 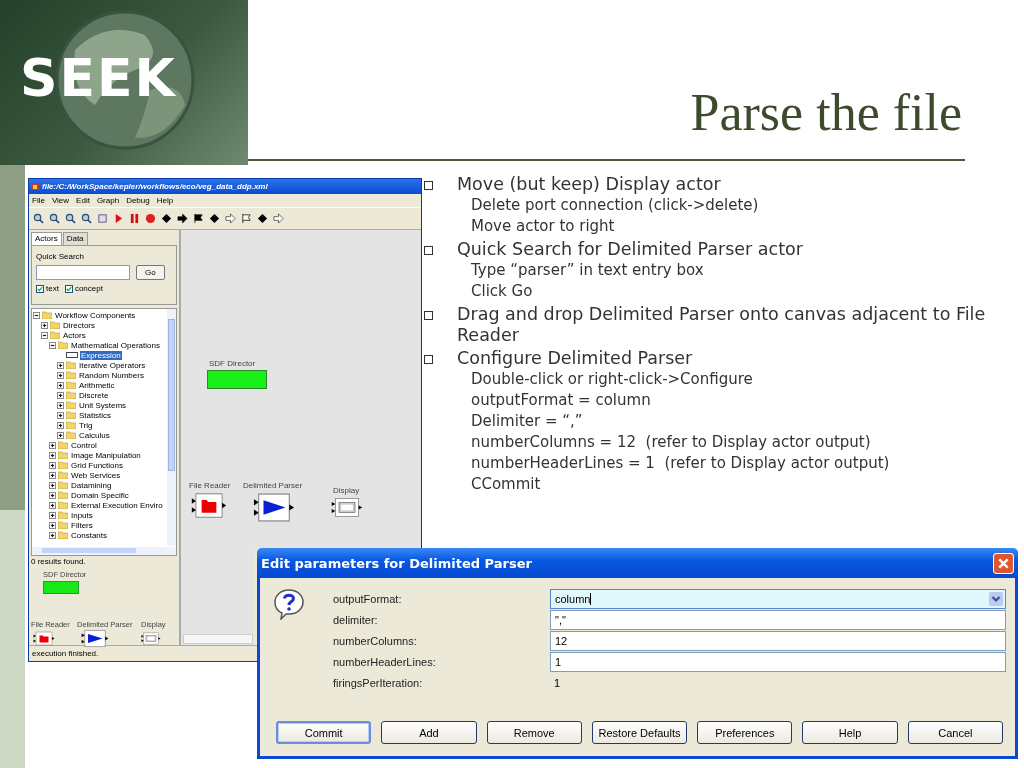 I want to click on node-label: SDF Director, so click(x=232, y=363).